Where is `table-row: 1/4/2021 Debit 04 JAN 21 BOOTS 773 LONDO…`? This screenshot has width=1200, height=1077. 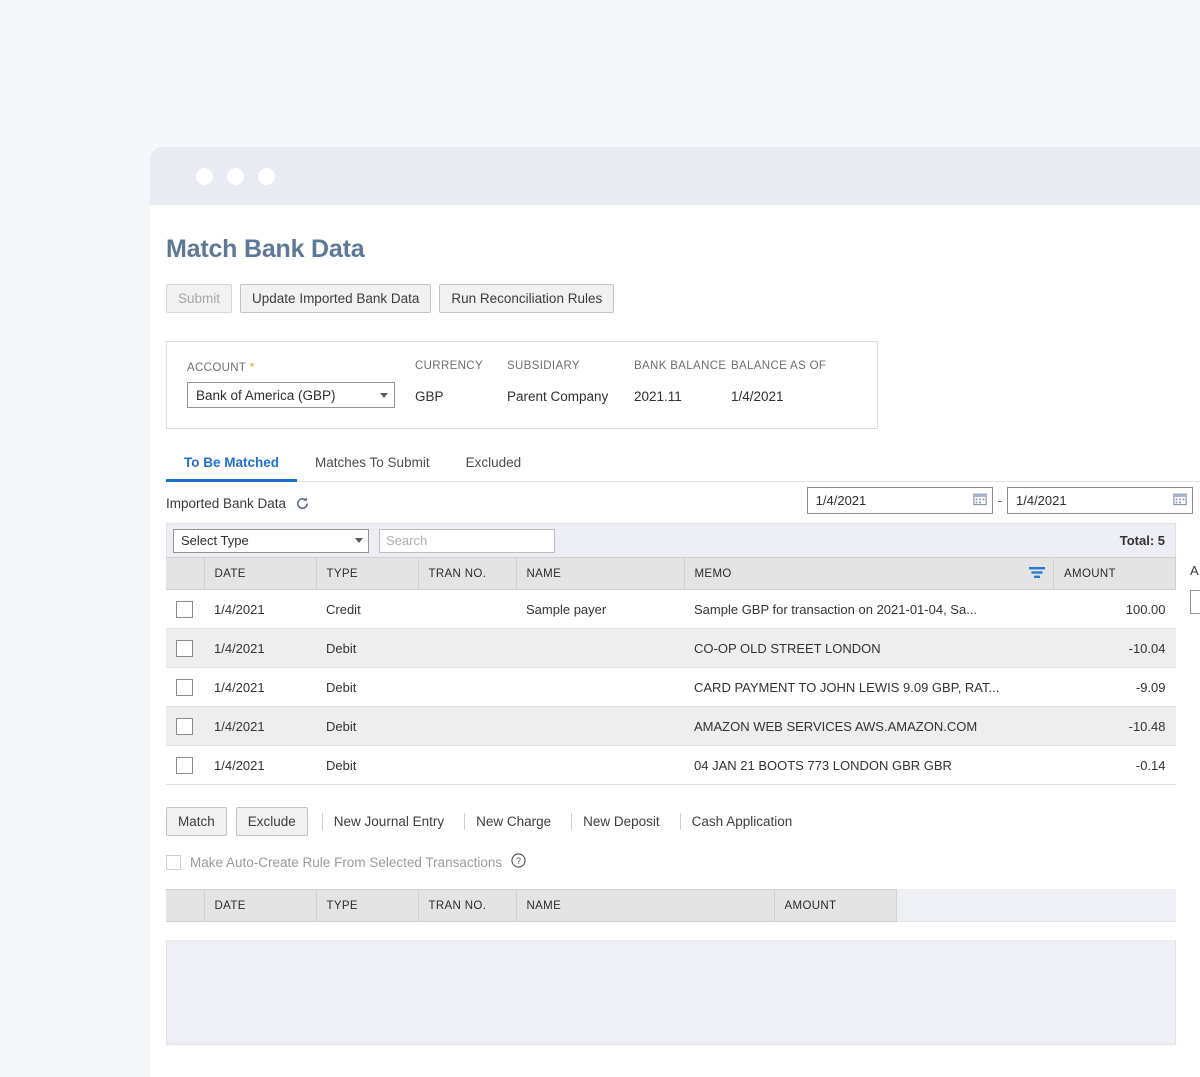 table-row: 1/4/2021 Debit 04 JAN 21 BOOTS 773 LONDO… is located at coordinates (671, 765).